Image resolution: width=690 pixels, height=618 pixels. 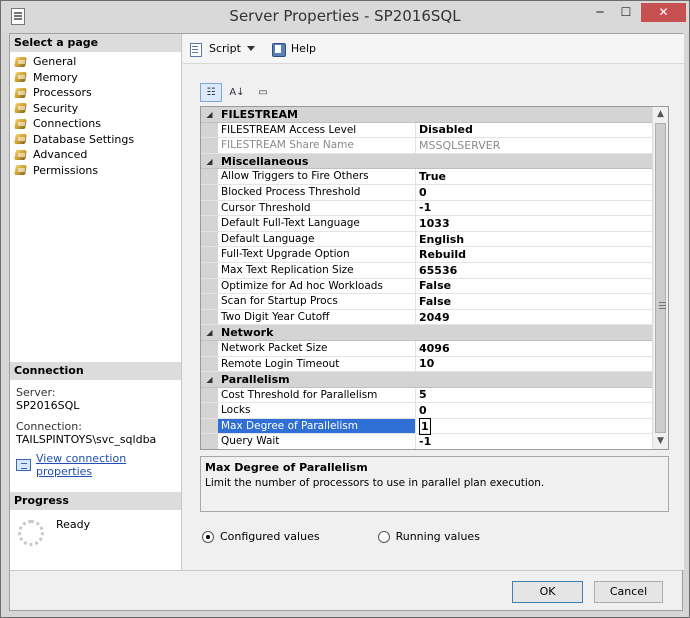 I want to click on page-item-processors: Processors, so click(x=95, y=93).